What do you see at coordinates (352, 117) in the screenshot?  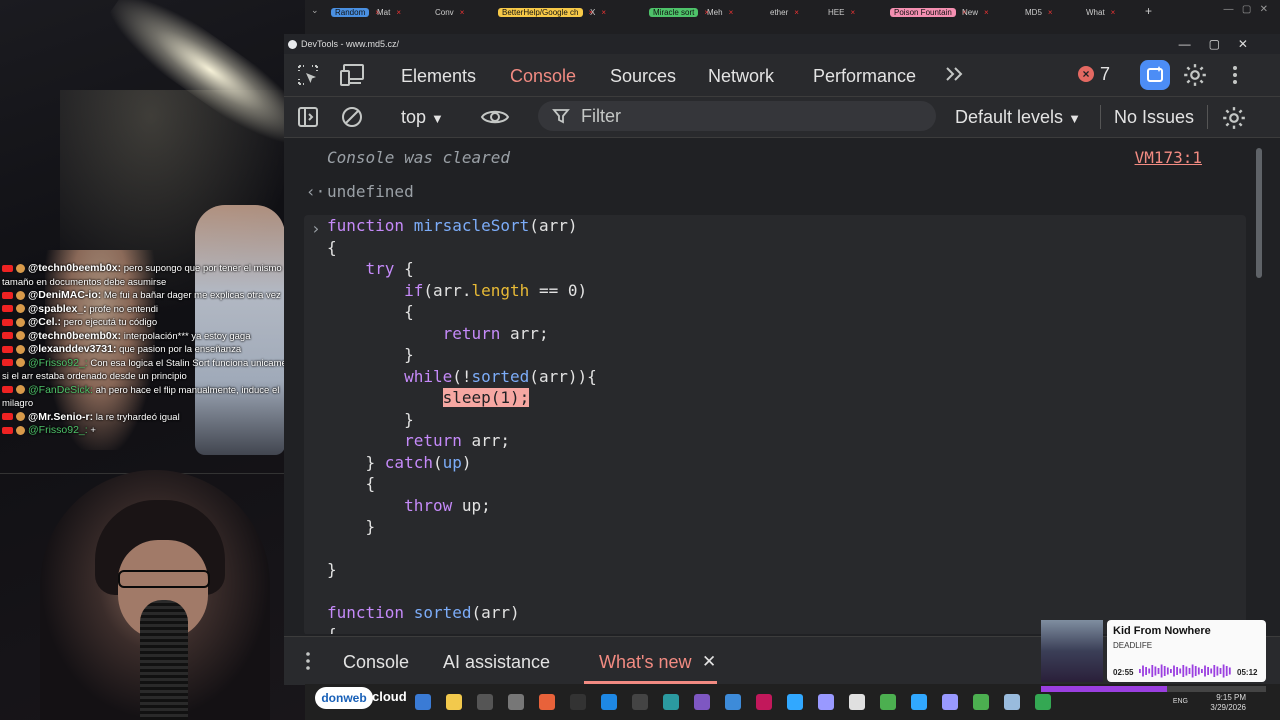 I see `clear-console-icon` at bounding box center [352, 117].